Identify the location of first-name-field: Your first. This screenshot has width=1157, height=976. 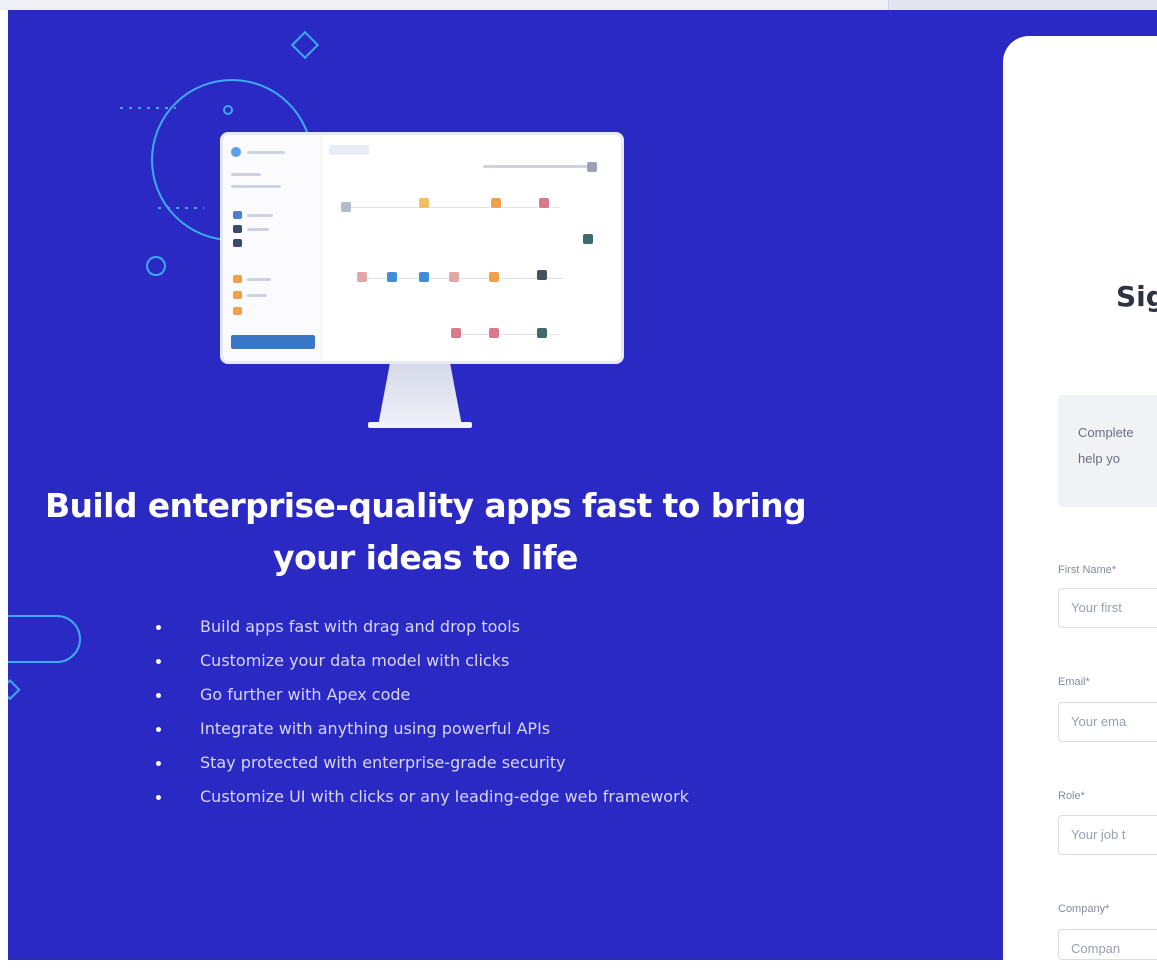
(1107, 608).